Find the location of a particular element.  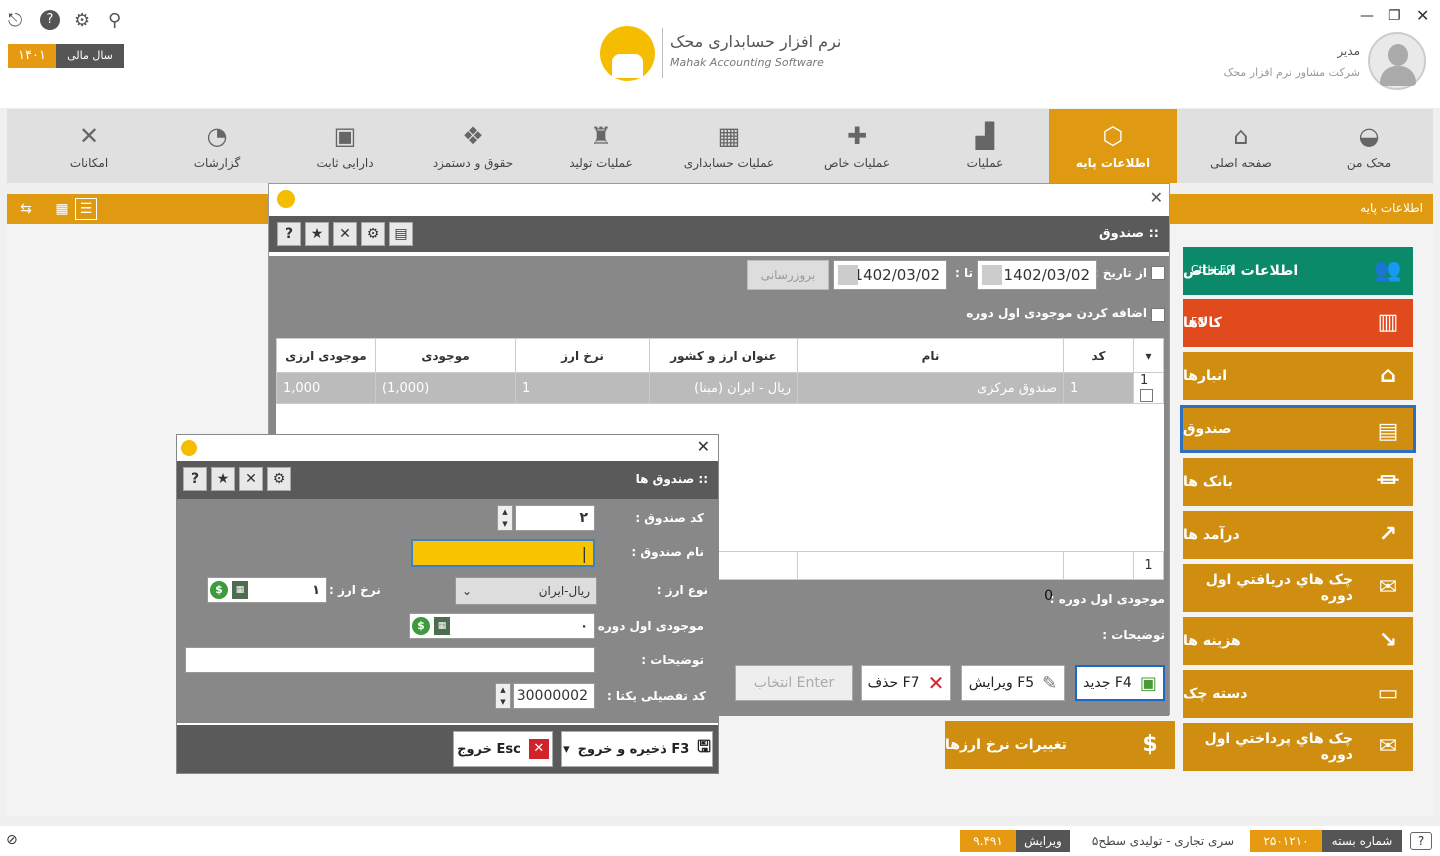

logo-subtitle: Mahak Accounting Software is located at coordinates (747, 62).